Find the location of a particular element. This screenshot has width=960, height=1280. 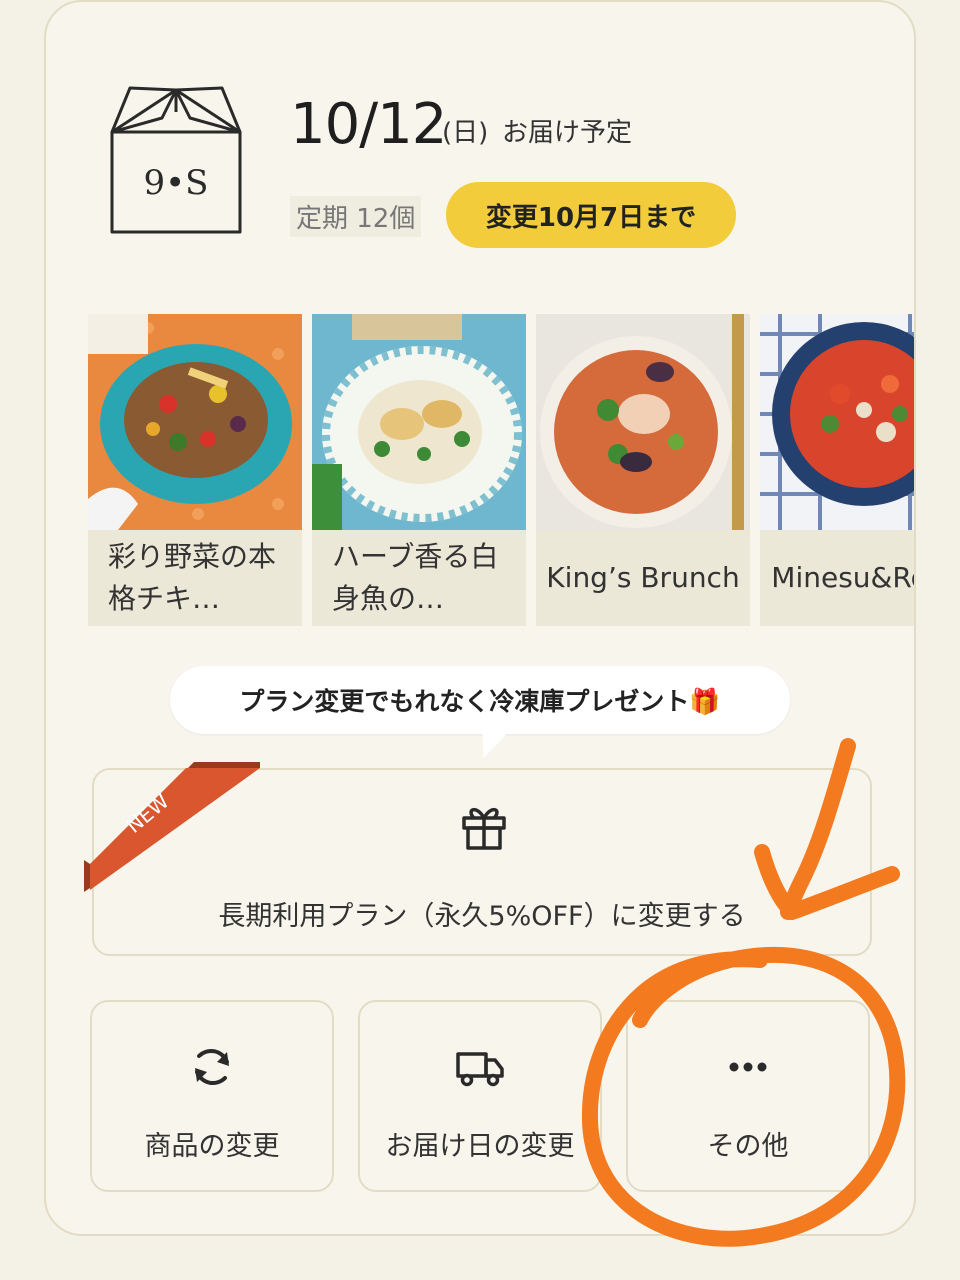

action-label: 商品の変更 is located at coordinates (212, 1146).